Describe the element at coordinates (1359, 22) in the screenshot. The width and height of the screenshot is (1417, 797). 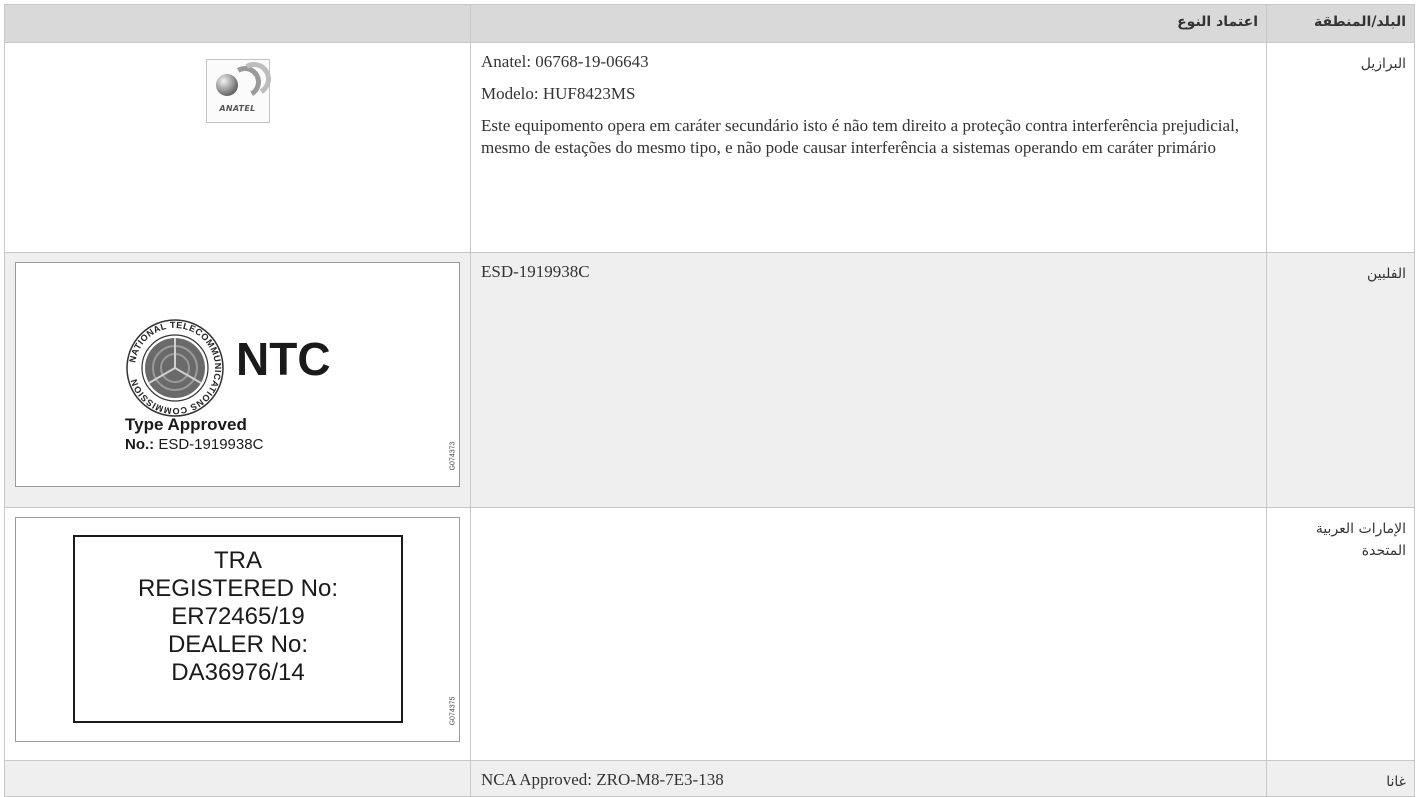
I see `header-country-label: البلد/المنطقة` at that location.